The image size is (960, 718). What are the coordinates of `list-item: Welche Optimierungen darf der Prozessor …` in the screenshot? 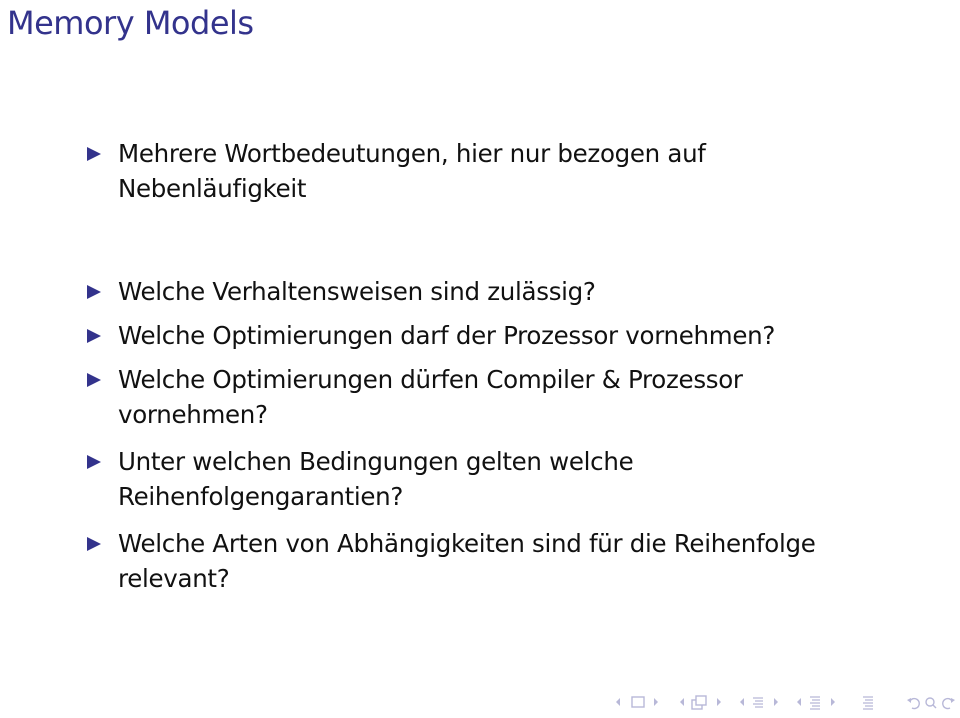 It's located at (477, 335).